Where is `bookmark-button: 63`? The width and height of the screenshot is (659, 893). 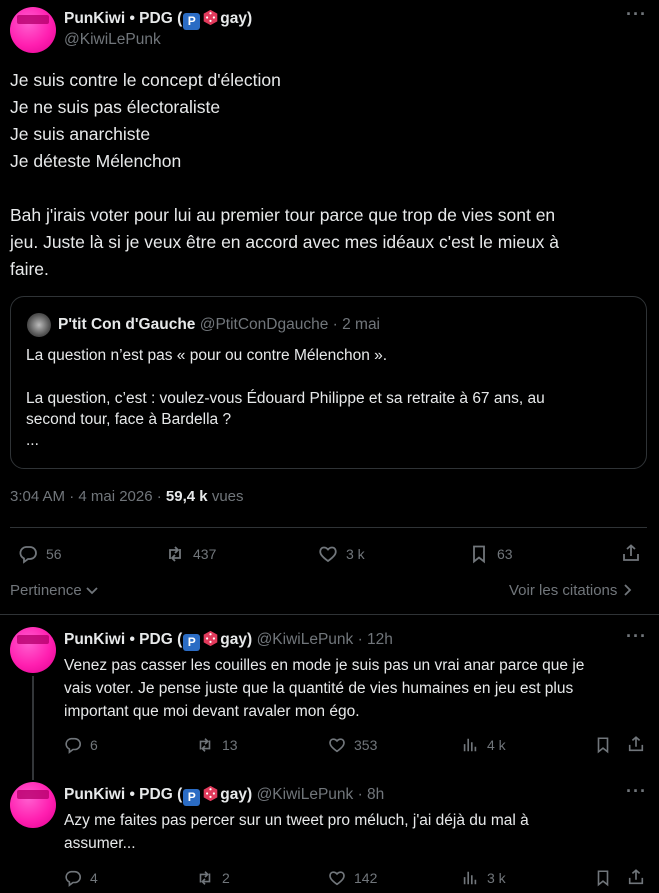 bookmark-button: 63 is located at coordinates (491, 554).